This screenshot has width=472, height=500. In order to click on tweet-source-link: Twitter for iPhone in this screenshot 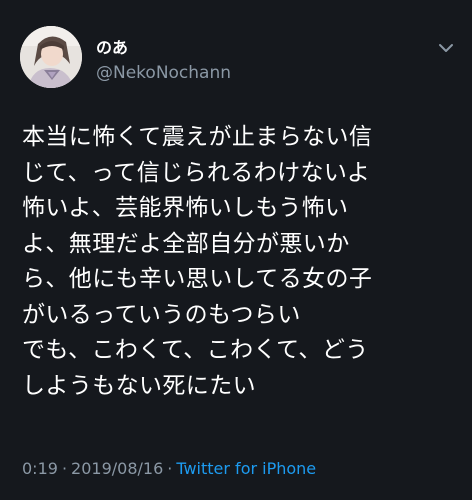, I will do `click(246, 468)`.